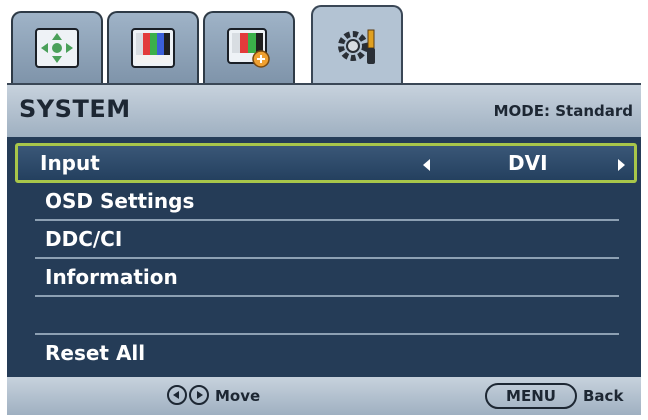 The height and width of the screenshot is (420, 648). I want to click on display-adjust-icon, so click(57, 48).